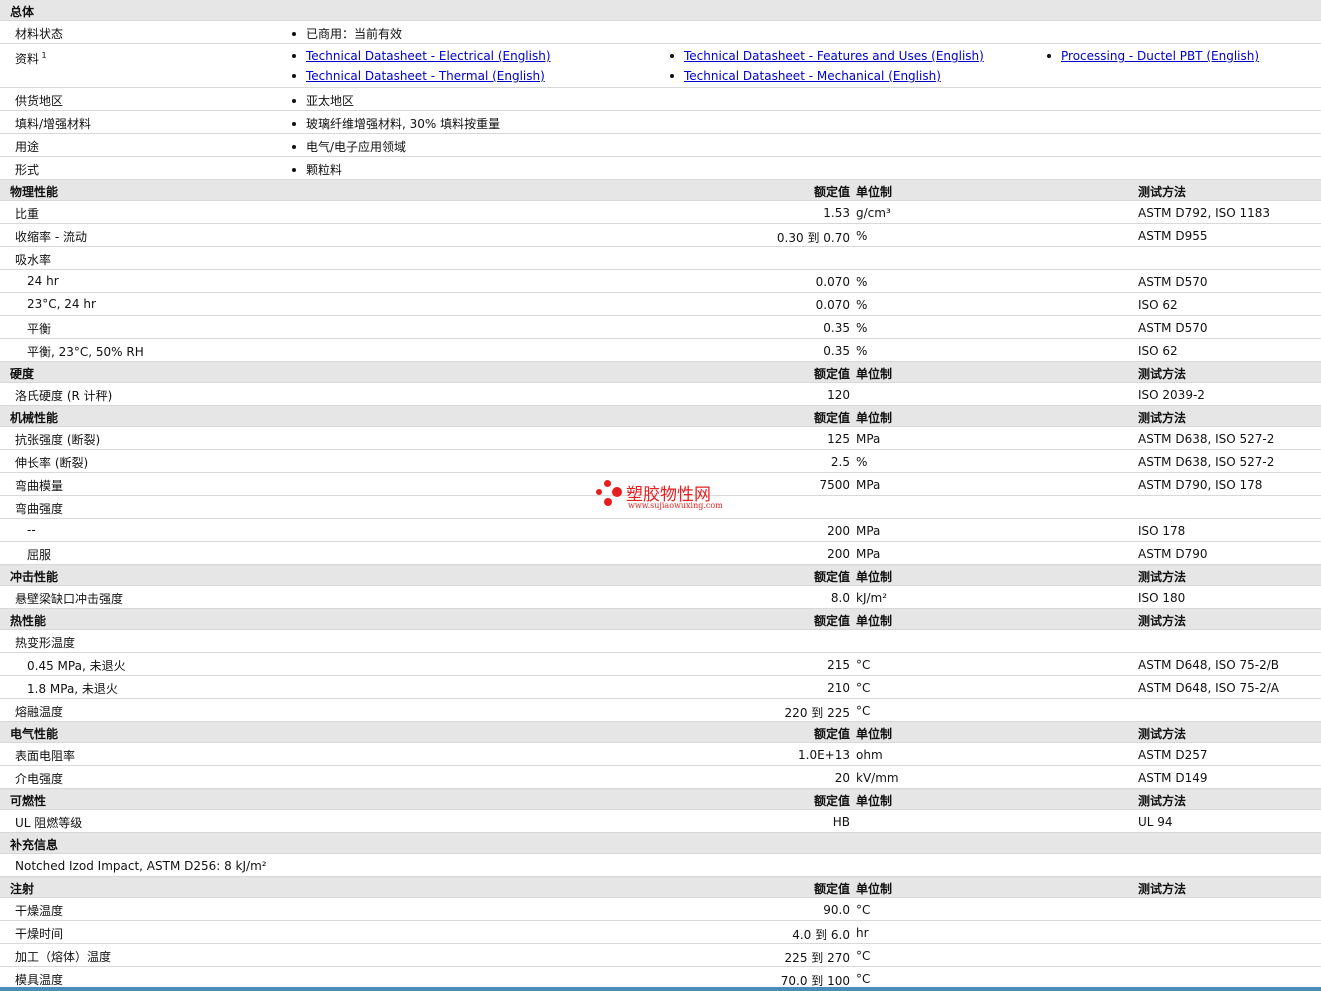  What do you see at coordinates (1158, 351) in the screenshot?
I see `test-method: ISO 62` at bounding box center [1158, 351].